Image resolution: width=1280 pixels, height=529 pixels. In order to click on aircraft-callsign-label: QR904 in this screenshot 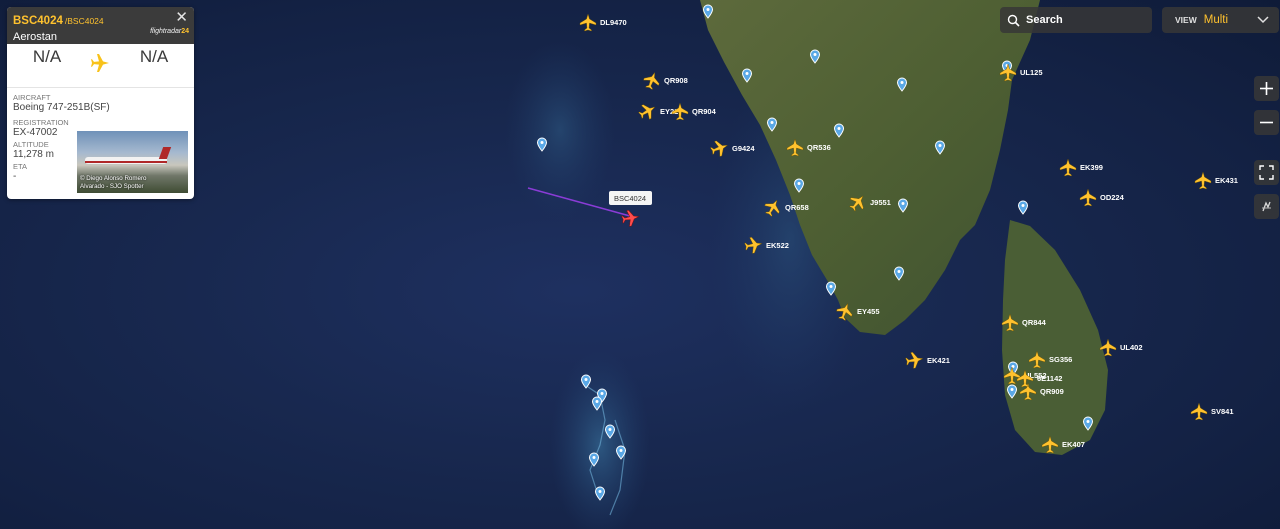, I will do `click(704, 111)`.